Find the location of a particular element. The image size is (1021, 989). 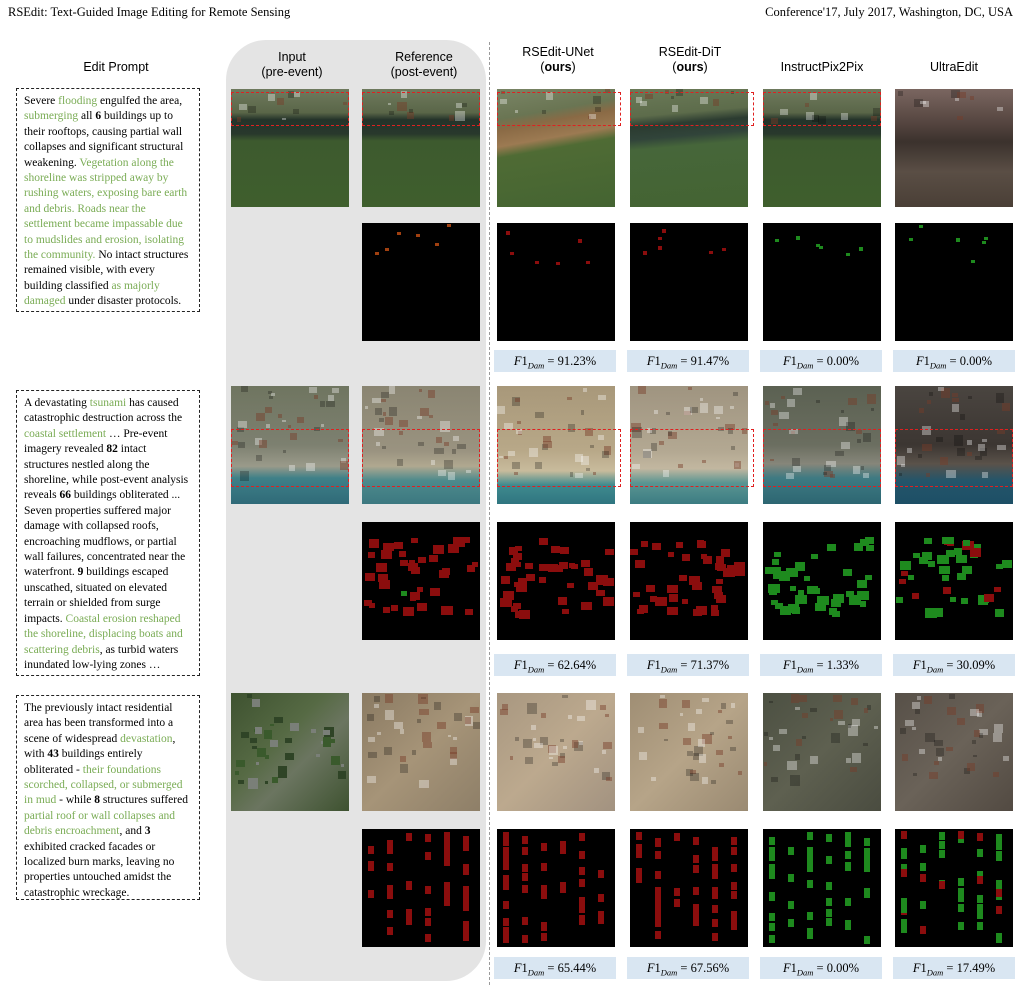

divider-line is located at coordinates (489, 513).